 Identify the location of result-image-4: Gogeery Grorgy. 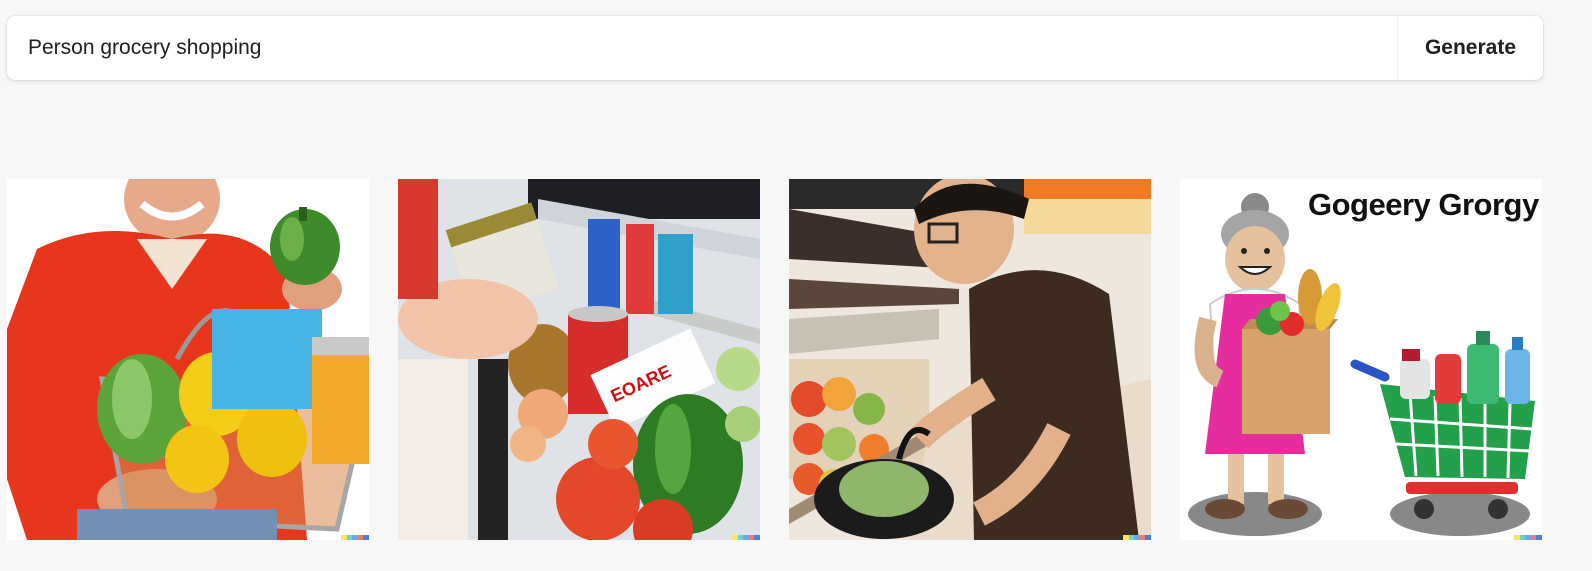
(1361, 359).